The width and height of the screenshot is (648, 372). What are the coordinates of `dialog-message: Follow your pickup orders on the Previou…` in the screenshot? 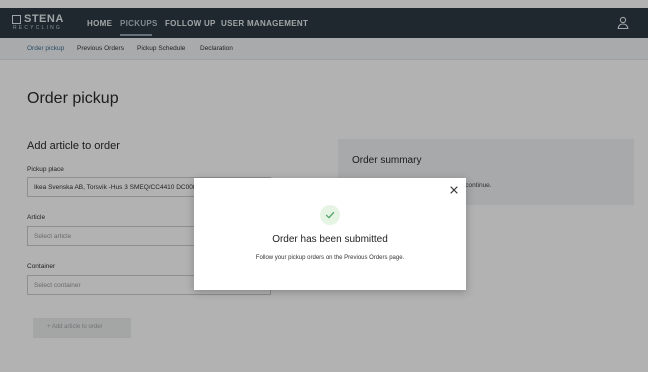 It's located at (330, 258).